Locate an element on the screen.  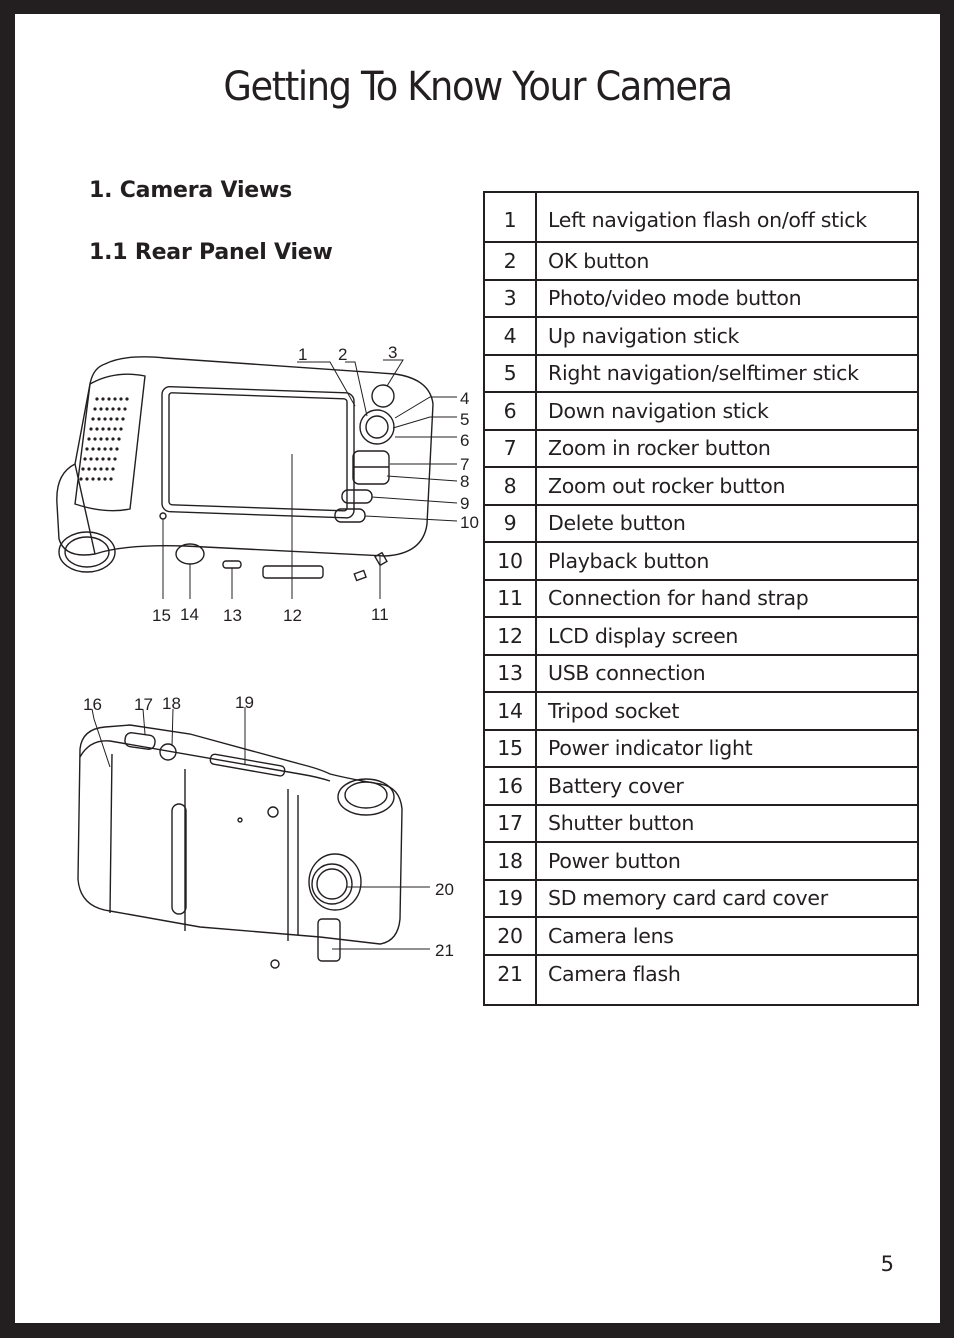
battery-cover-seam is located at coordinates (111, 833).